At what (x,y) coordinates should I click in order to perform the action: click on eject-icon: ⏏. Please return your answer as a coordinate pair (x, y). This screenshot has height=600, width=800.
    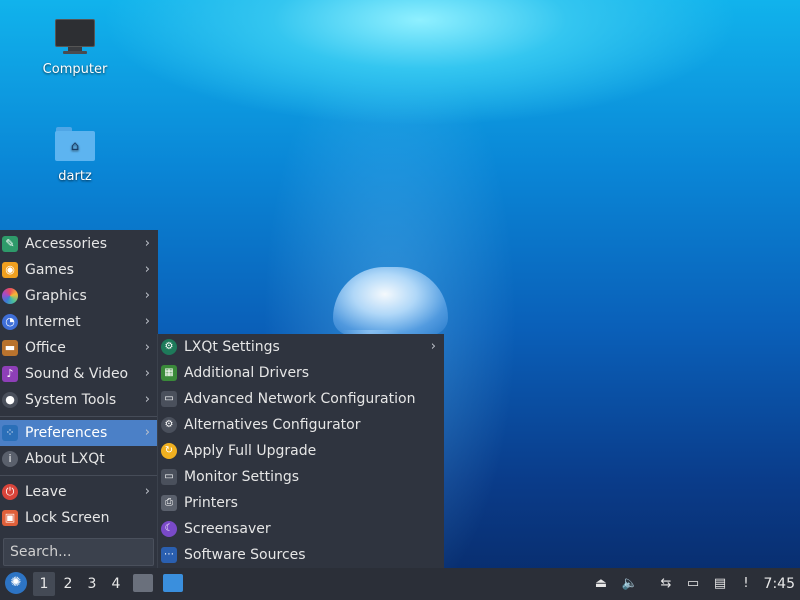
    Looking at the image, I should click on (601, 584).